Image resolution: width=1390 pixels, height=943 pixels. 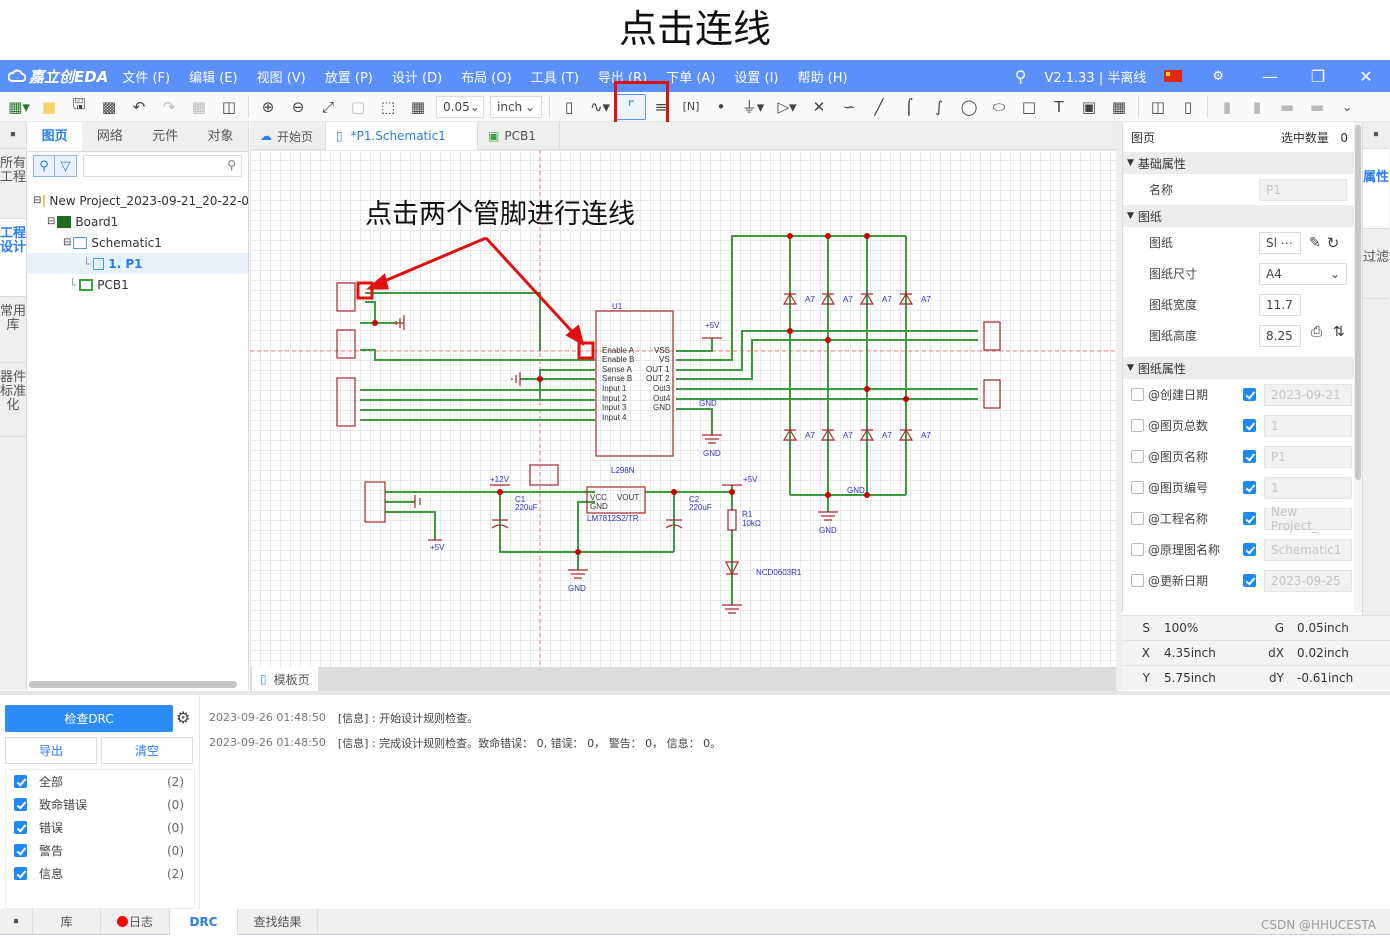 What do you see at coordinates (402, 136) in the screenshot?
I see `doc-tab-schematic: ▯ *P1.Schematic1` at bounding box center [402, 136].